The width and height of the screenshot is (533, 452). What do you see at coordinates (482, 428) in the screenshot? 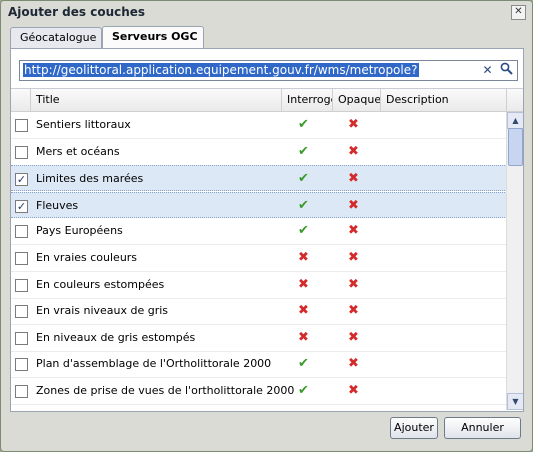
I see `cancel-button: Annuler` at bounding box center [482, 428].